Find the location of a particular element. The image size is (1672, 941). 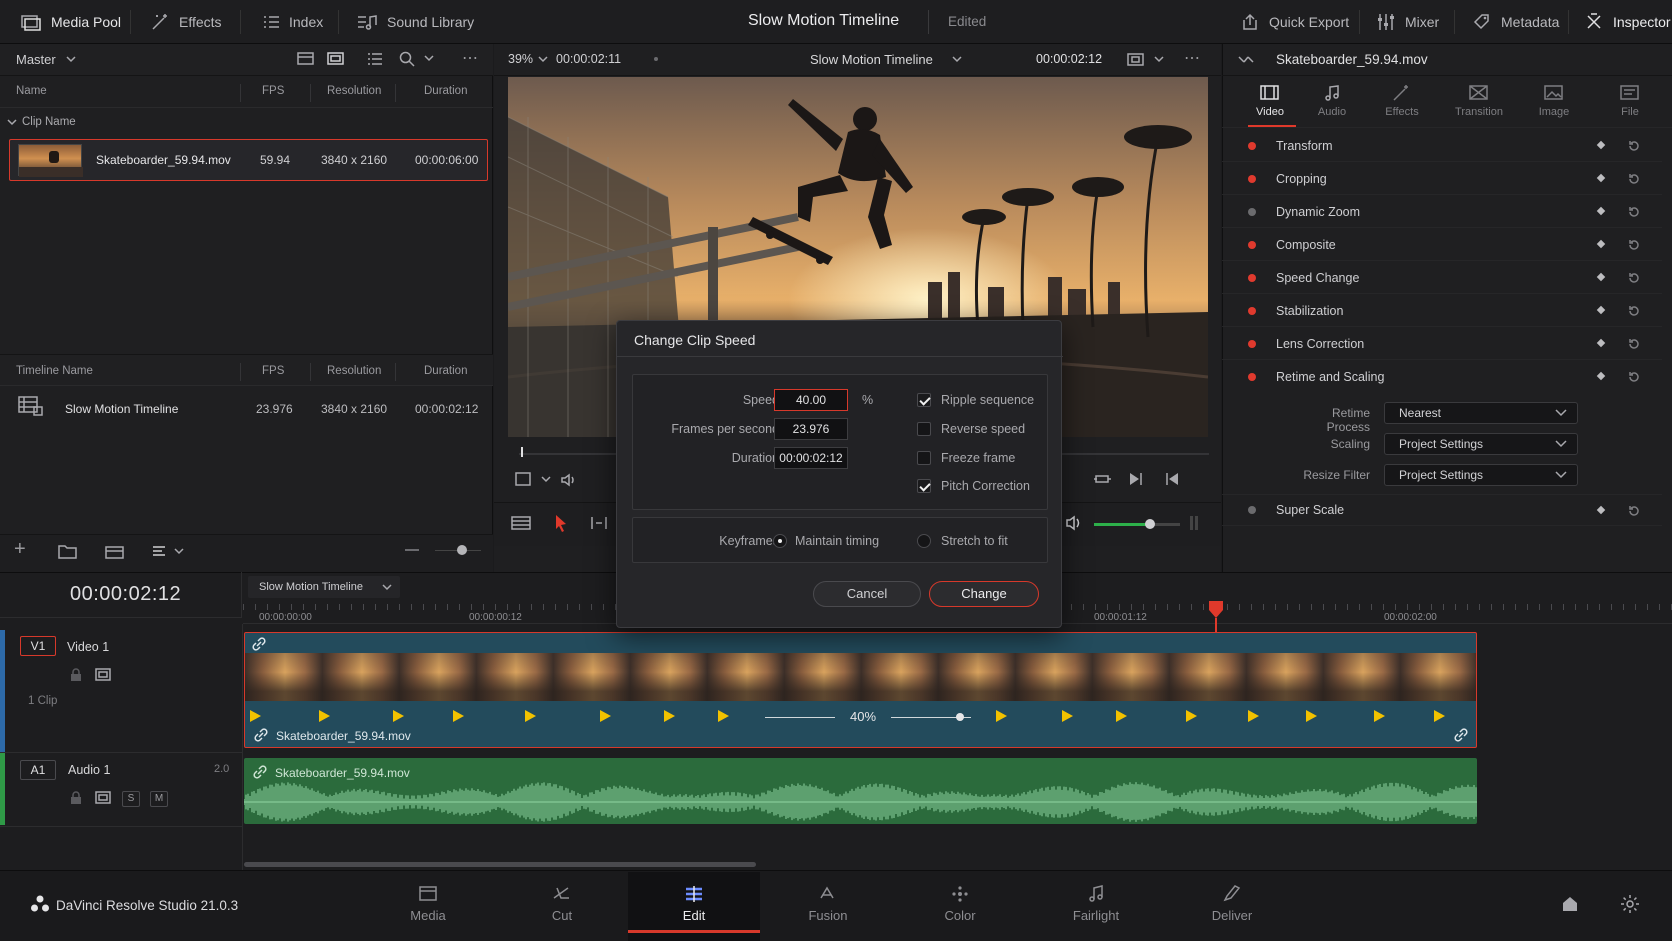

a1-destination-button: A1 is located at coordinates (38, 770).